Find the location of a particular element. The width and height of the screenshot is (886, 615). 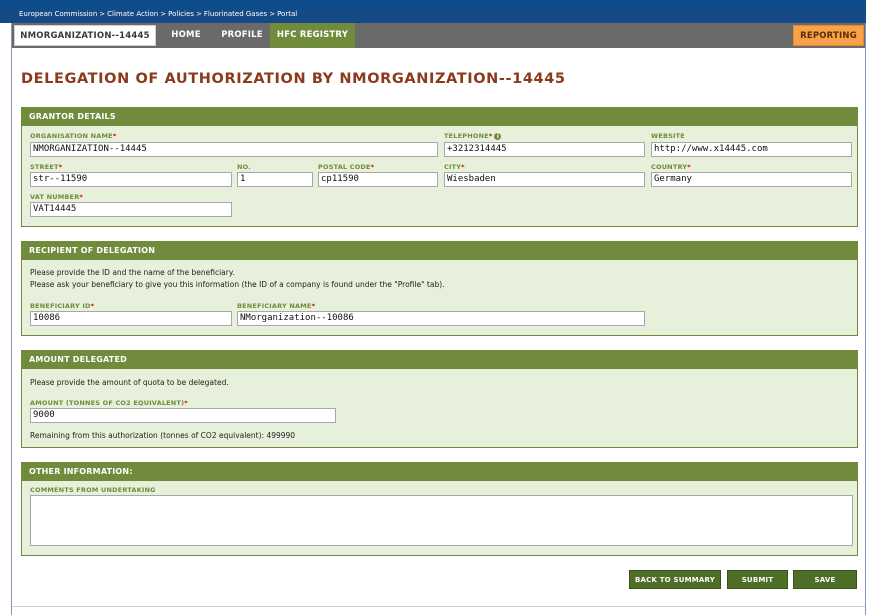

city-label: CITY* is located at coordinates (454, 167).